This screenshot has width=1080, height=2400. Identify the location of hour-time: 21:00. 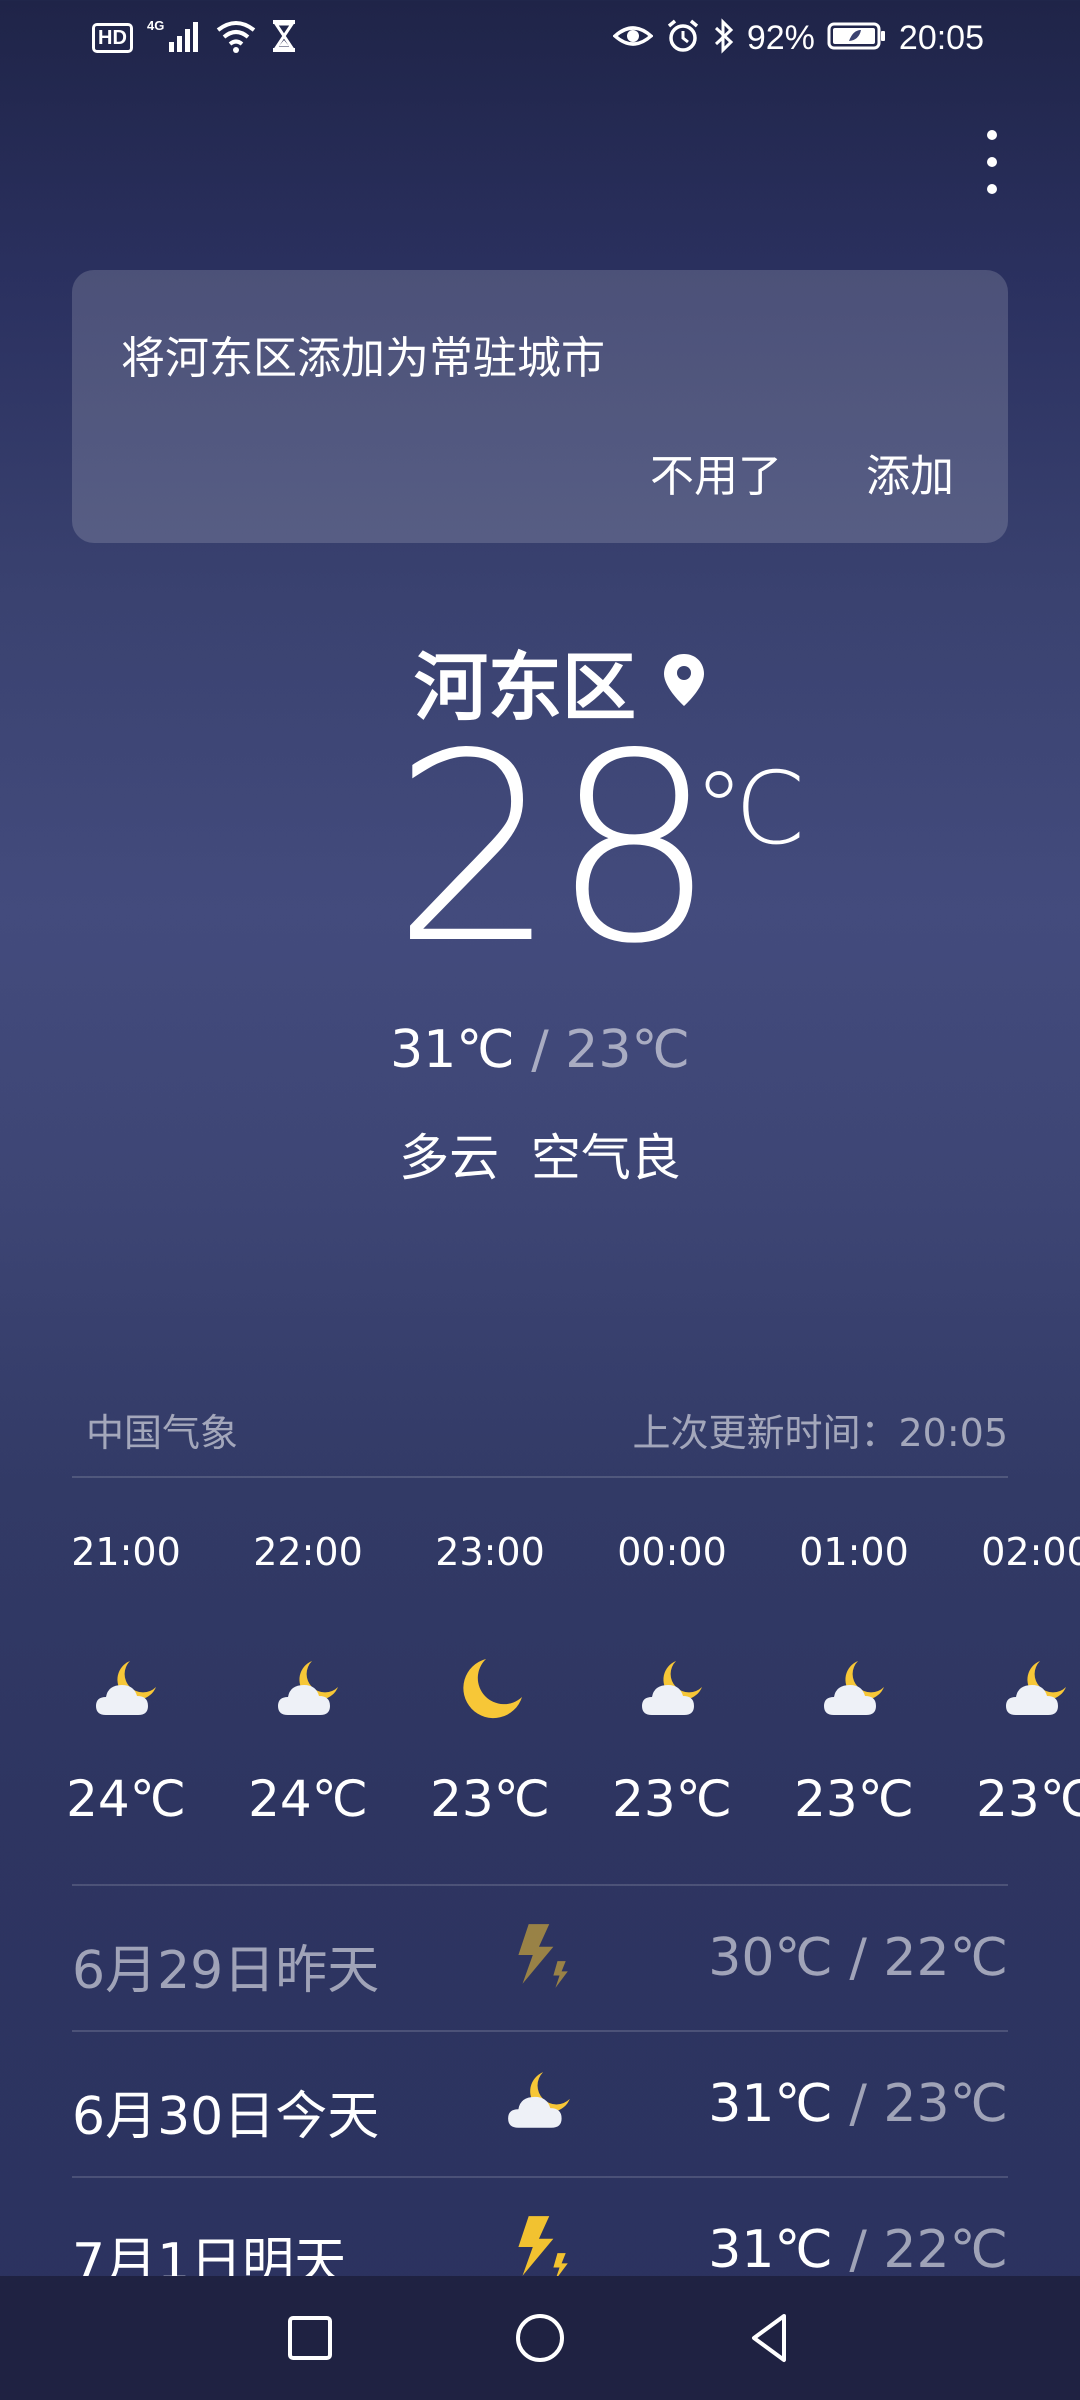
(126, 1552).